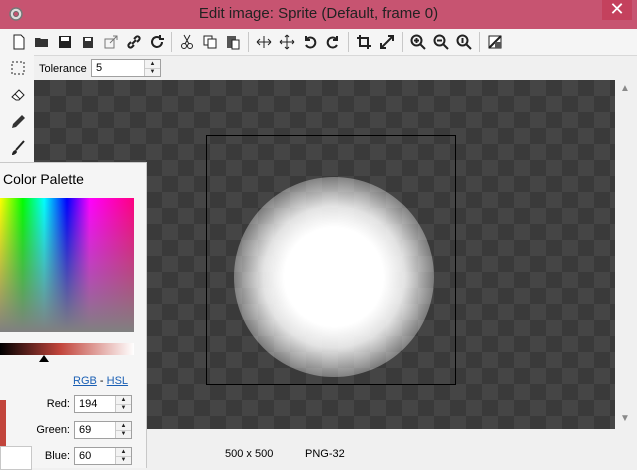 This screenshot has width=637, height=470. I want to click on brush-tool-icon, so click(18, 148).